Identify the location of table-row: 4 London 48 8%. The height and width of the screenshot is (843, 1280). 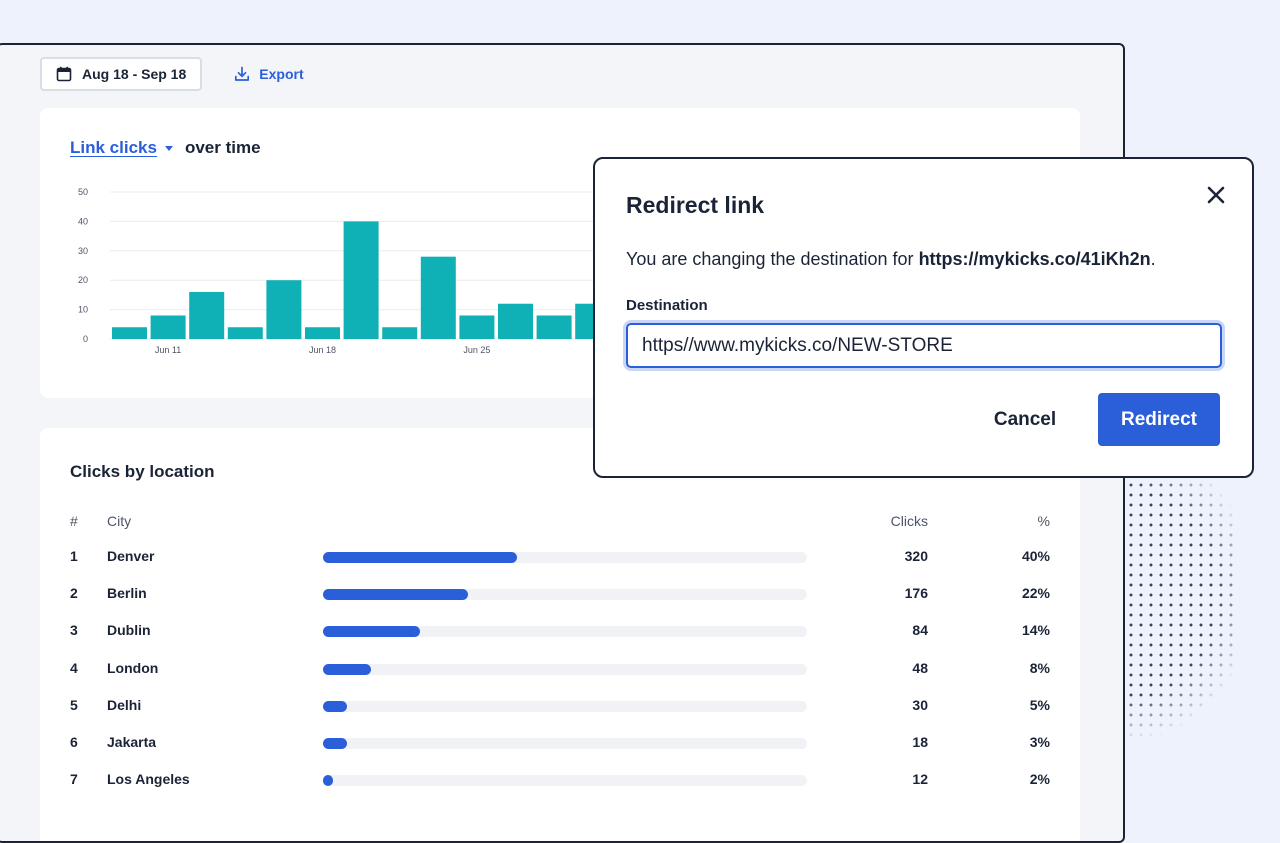
(560, 670).